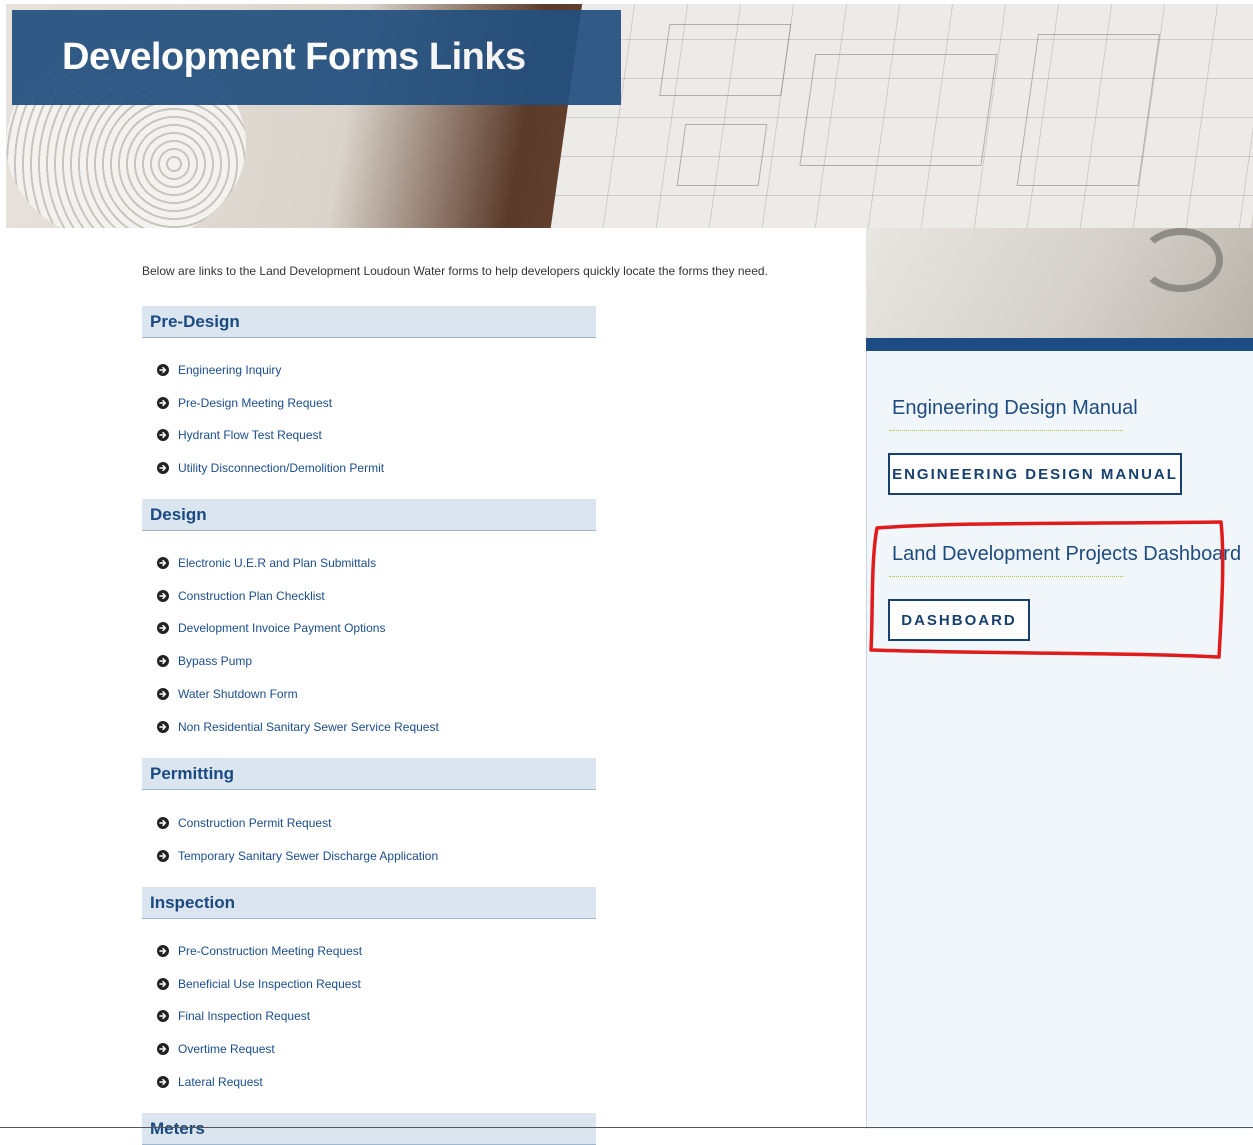 The height and width of the screenshot is (1145, 1253). I want to click on form-link-label: Utility Disconnection/Demolition Permit, so click(281, 468).